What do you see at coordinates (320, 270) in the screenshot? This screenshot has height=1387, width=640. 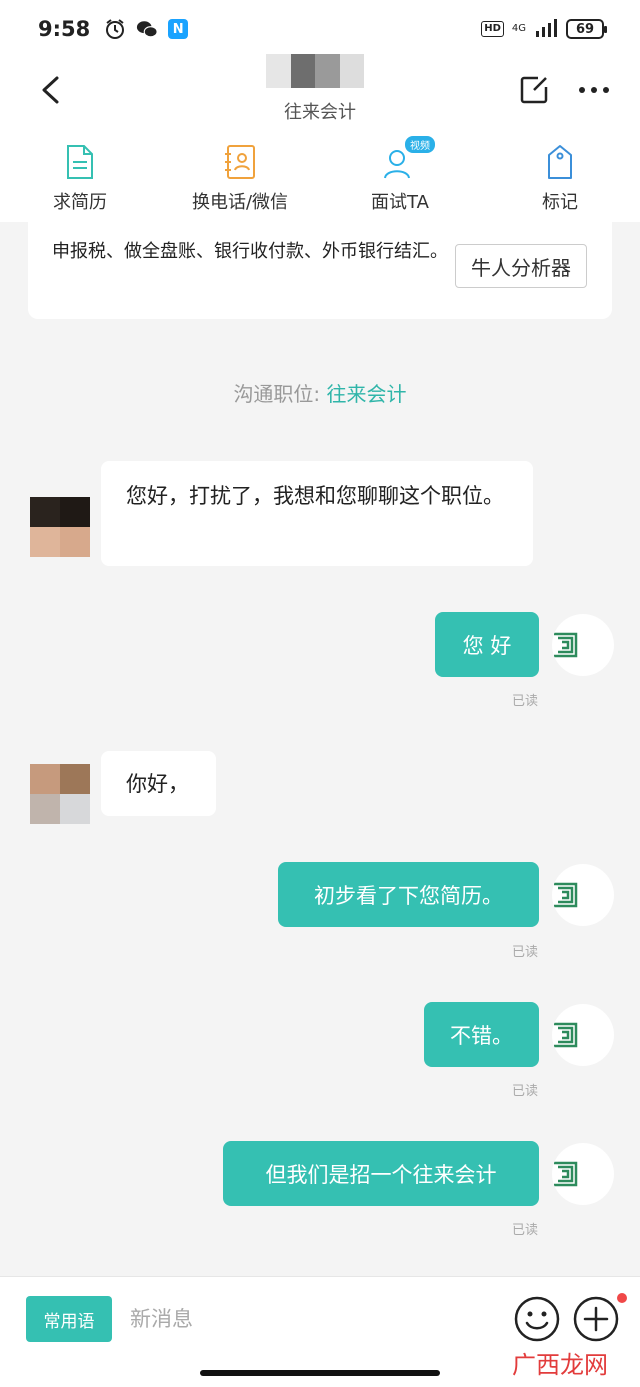 I see `candidate-card: 申报税、做全盘账、银行收付款、外币银行结汇。 牛人分析器` at bounding box center [320, 270].